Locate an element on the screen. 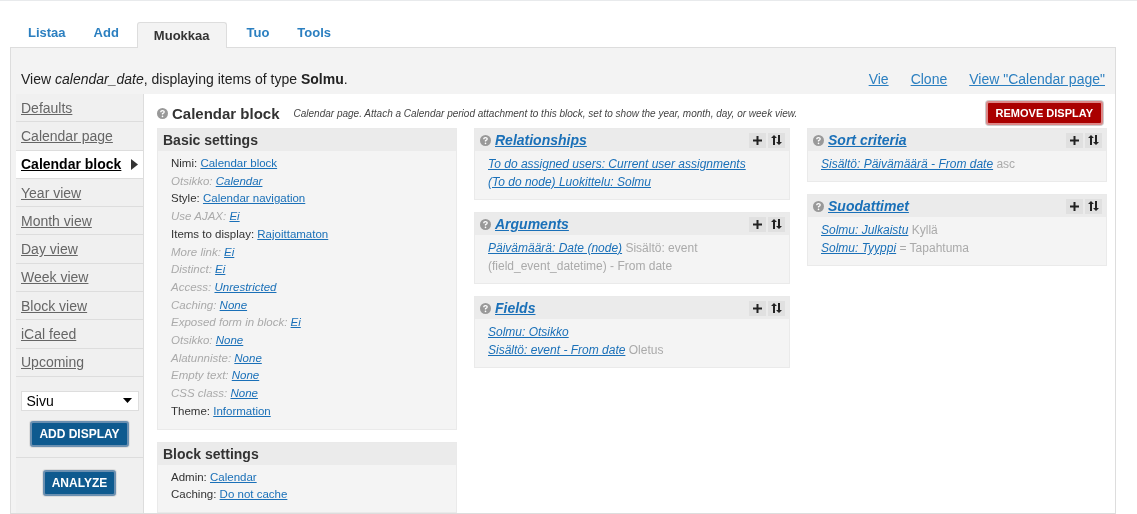  tab: Tools is located at coordinates (318, 35).